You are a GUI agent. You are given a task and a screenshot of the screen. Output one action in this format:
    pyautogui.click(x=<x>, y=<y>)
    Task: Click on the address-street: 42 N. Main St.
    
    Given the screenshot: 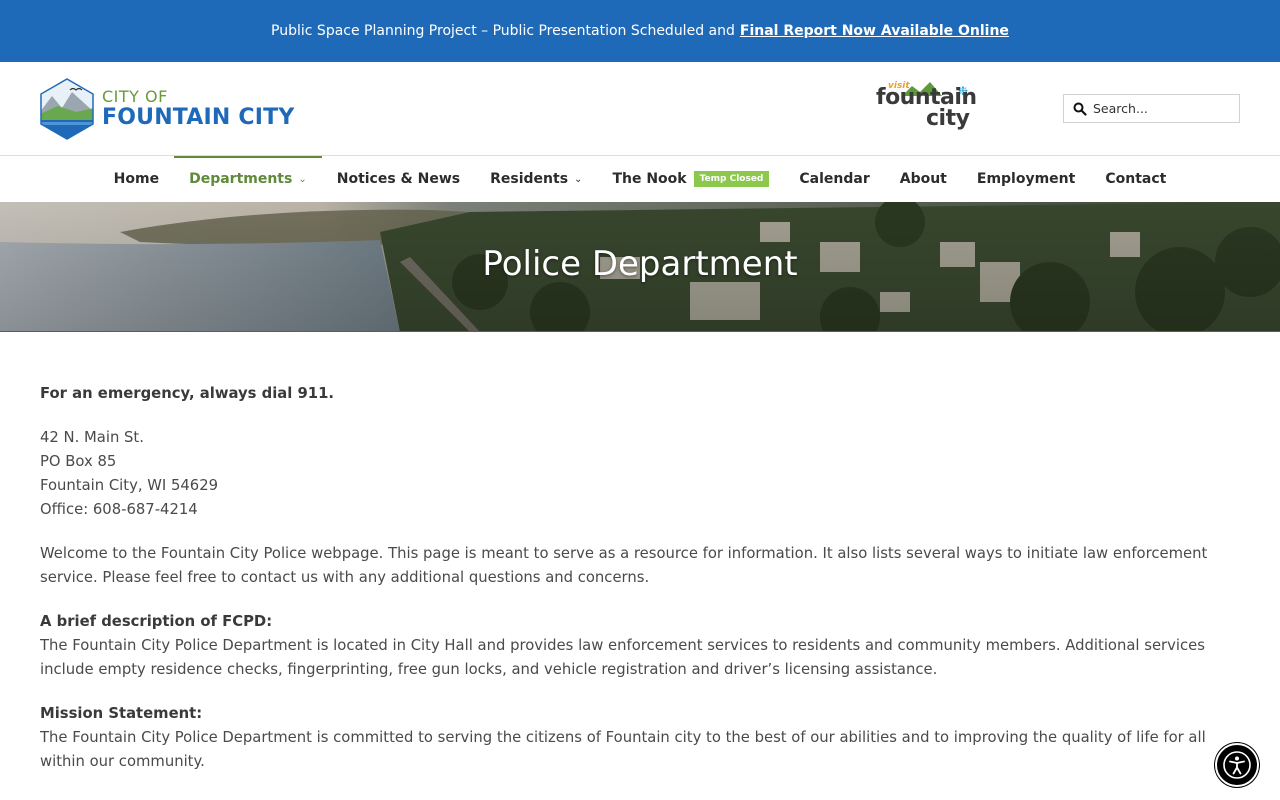 What is the action you would take?
    pyautogui.click(x=92, y=437)
    